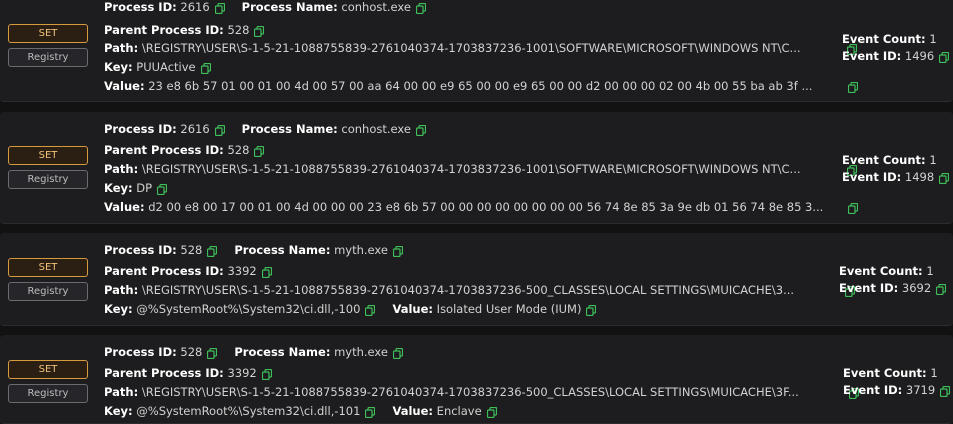  I want to click on key-value: DP, so click(144, 188).